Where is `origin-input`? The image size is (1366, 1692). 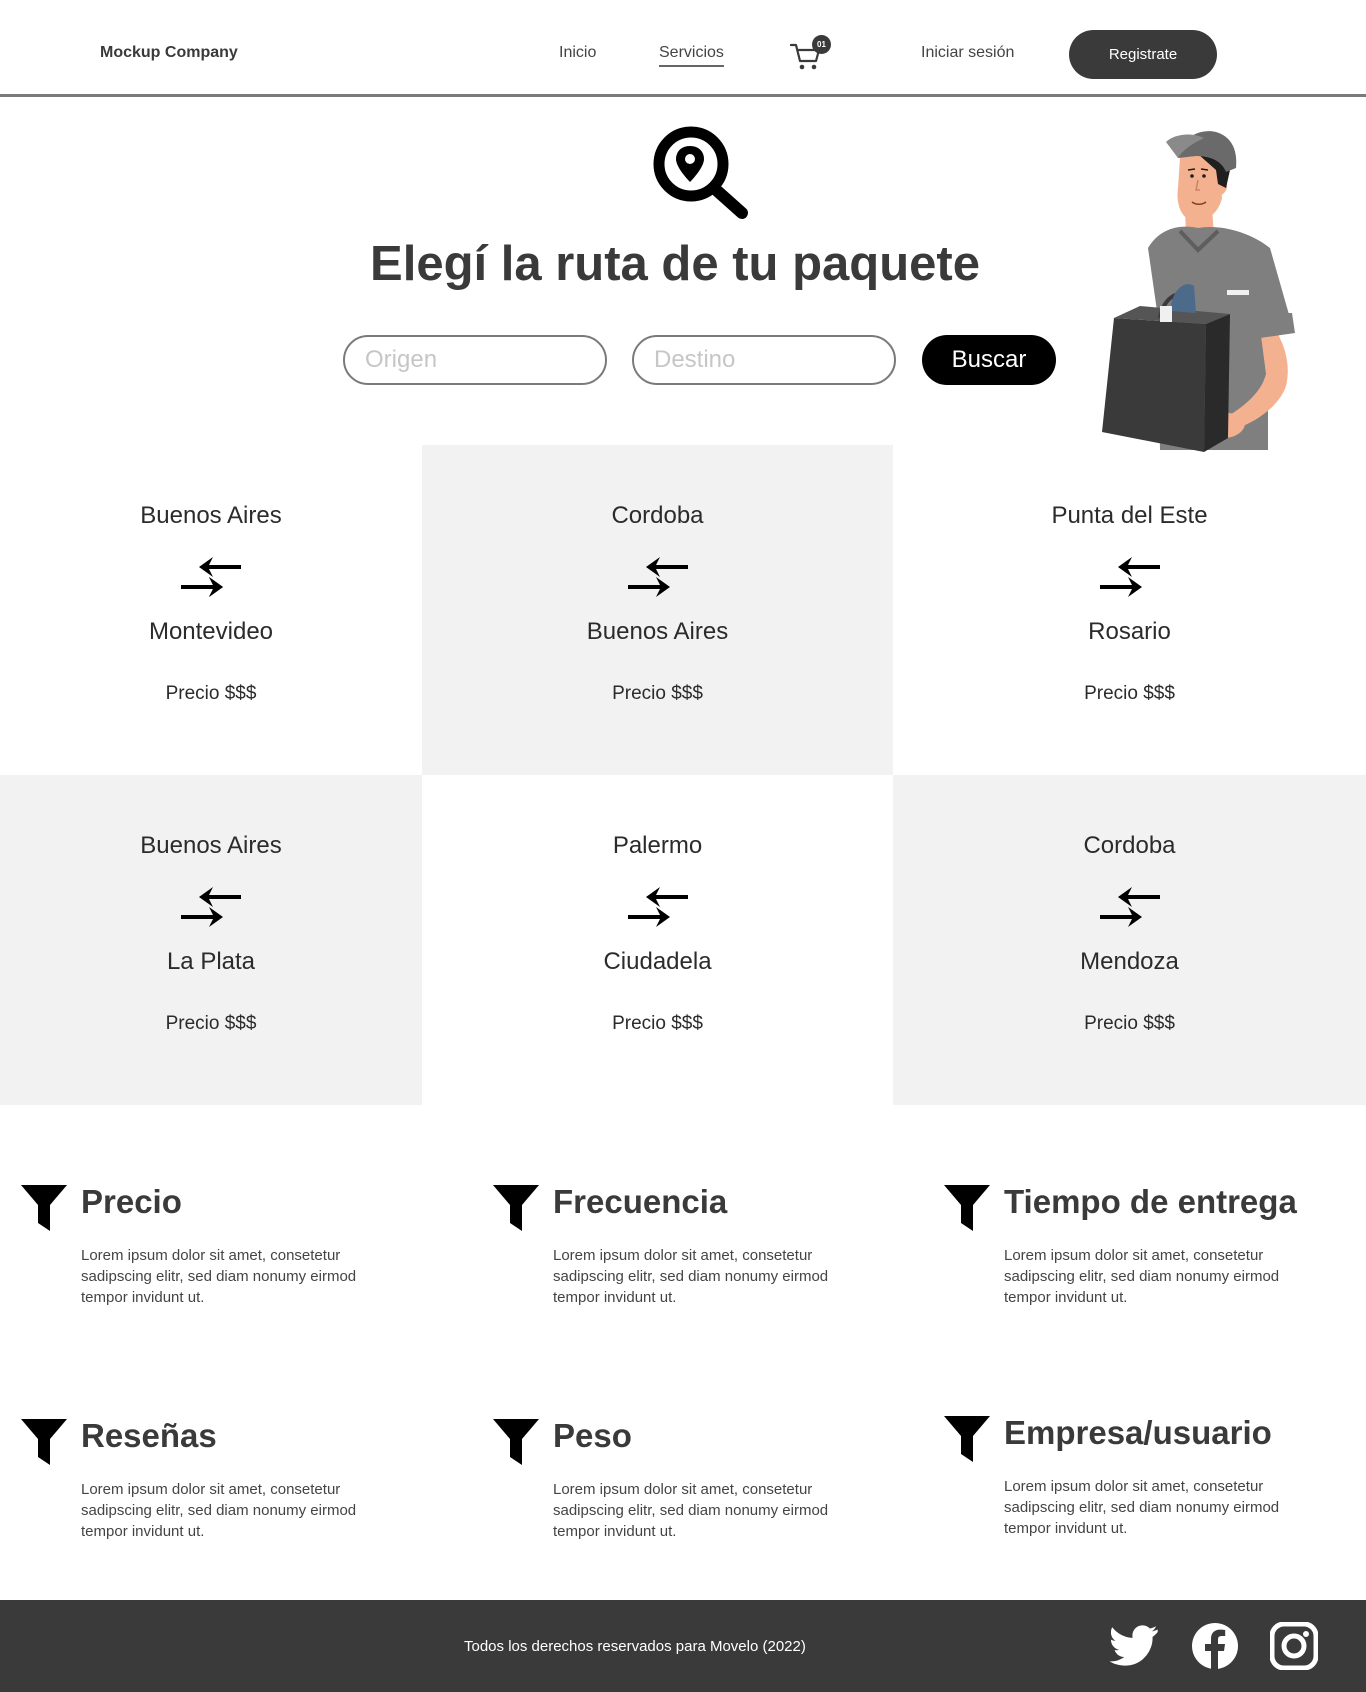
origin-input is located at coordinates (475, 360).